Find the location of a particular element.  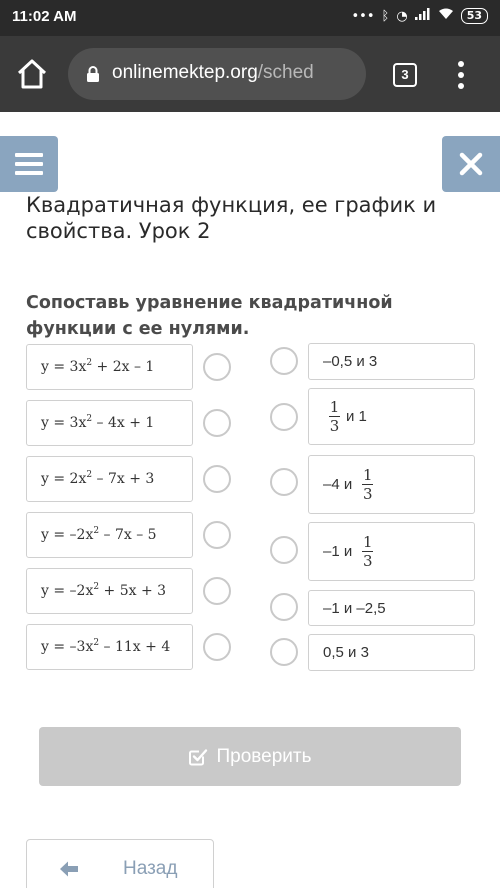

equation-tail: – 11x + 4 is located at coordinates (135, 647).